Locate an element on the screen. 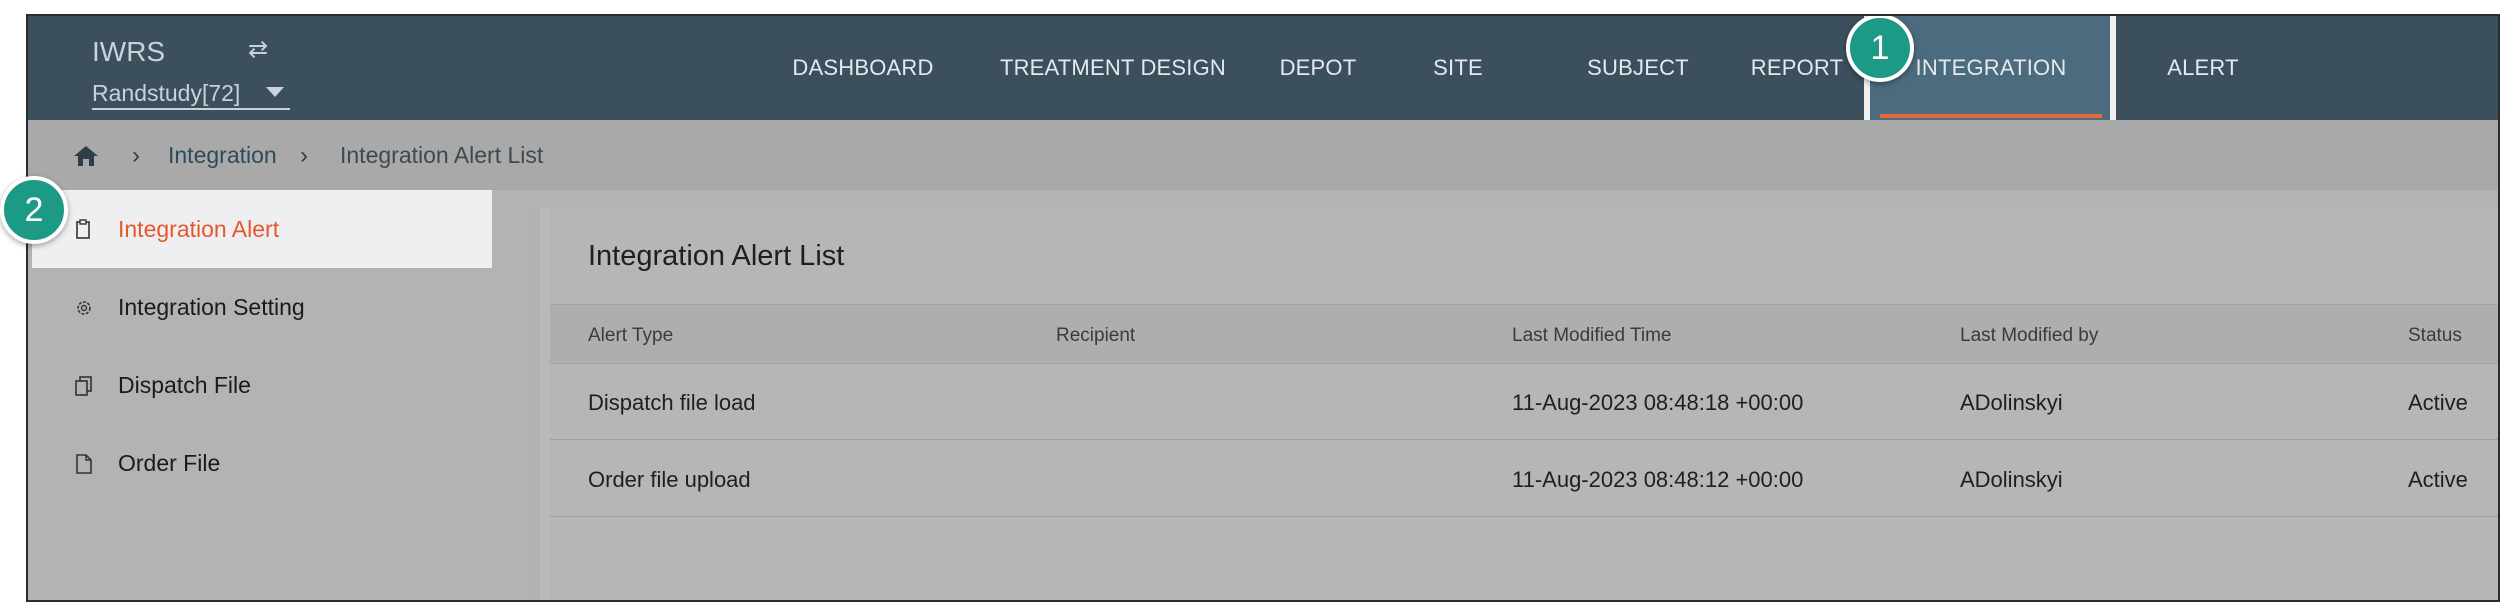 The height and width of the screenshot is (609, 2500). switch-study-icon: ⇄ is located at coordinates (258, 50).